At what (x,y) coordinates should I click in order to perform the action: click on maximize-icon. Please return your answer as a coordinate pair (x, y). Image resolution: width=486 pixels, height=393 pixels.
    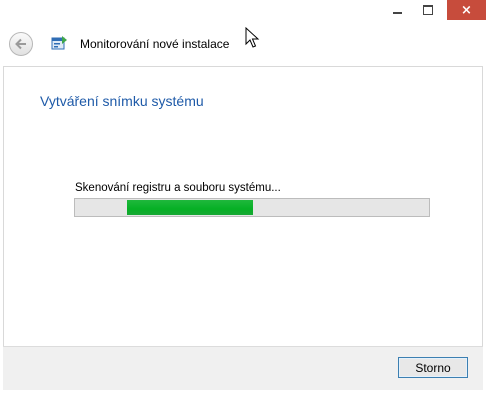
    Looking at the image, I should click on (428, 10).